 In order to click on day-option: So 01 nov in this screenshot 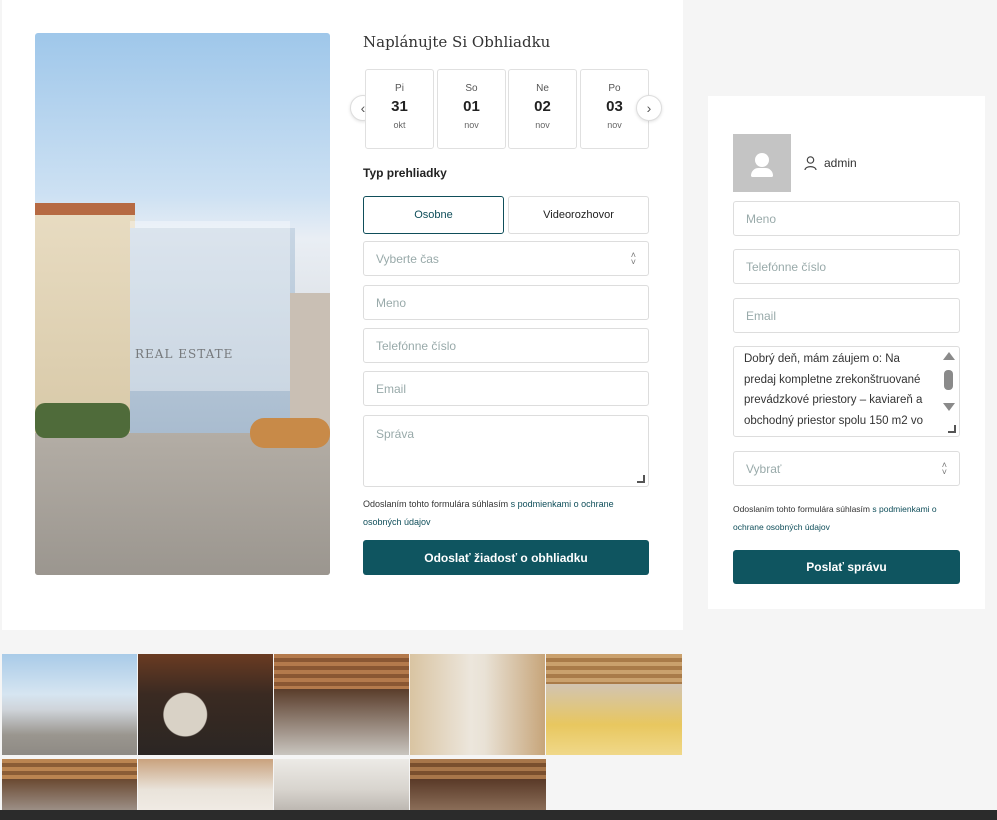, I will do `click(471, 109)`.